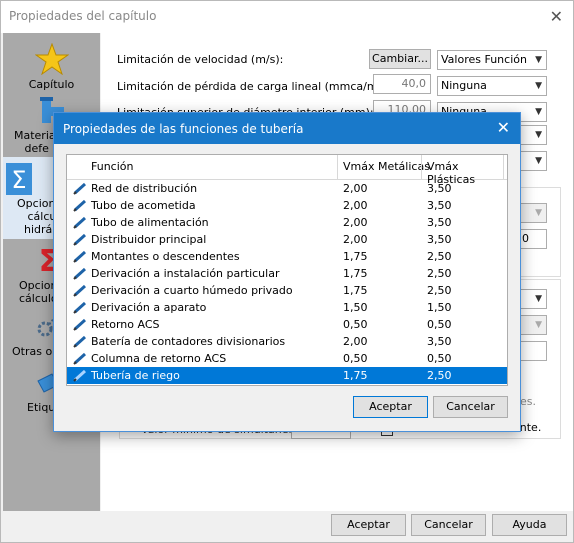 The image size is (574, 543). What do you see at coordinates (51, 84) in the screenshot?
I see `sidebar-item-label: Capítulo` at bounding box center [51, 84].